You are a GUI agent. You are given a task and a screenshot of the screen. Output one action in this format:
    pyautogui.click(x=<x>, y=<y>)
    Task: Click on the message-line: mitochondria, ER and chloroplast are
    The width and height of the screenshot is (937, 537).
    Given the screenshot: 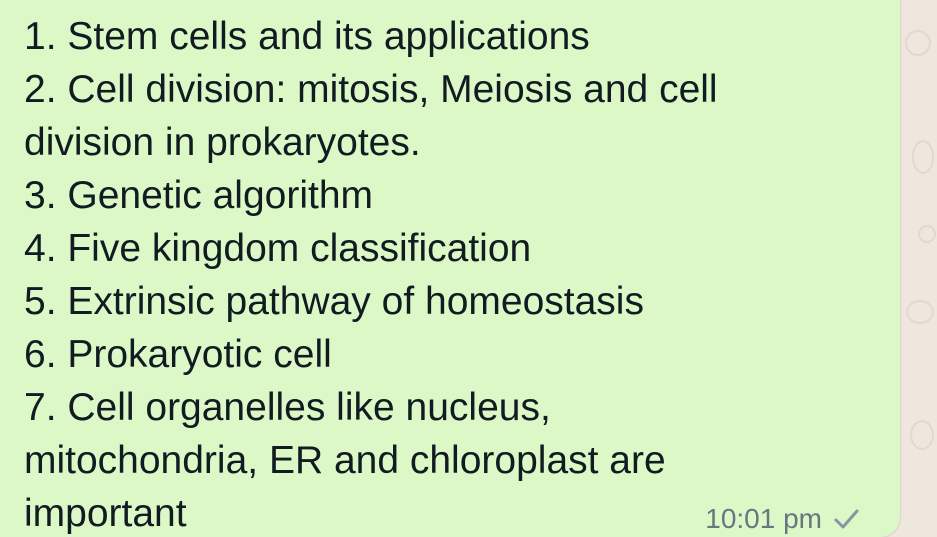 What is the action you would take?
    pyautogui.click(x=345, y=460)
    